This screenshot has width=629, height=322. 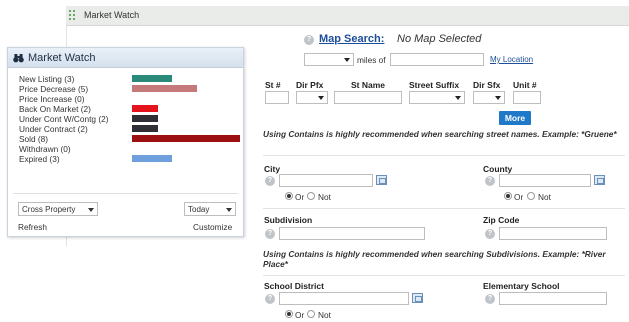 I want to click on market-watch-item-label: New Listing (3), so click(x=46, y=79).